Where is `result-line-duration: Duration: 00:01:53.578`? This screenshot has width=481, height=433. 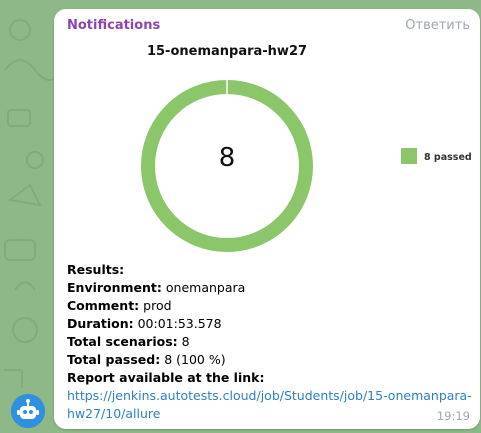 result-line-duration: Duration: 00:01:53.578 is located at coordinates (144, 323).